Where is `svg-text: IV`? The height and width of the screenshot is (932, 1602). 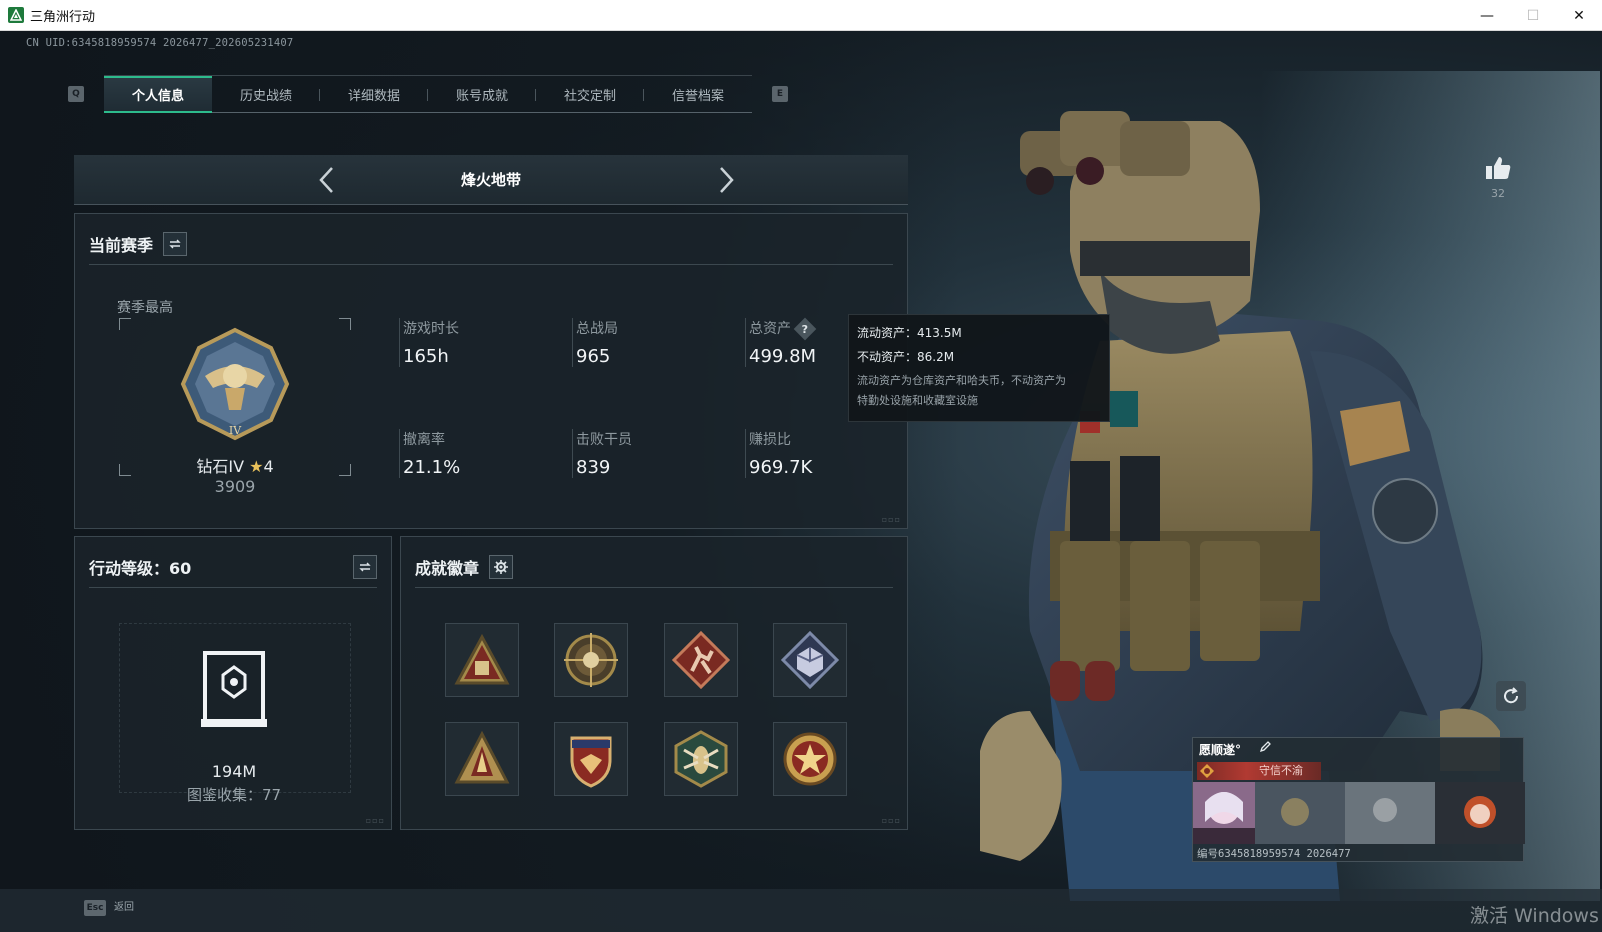 svg-text: IV is located at coordinates (235, 430).